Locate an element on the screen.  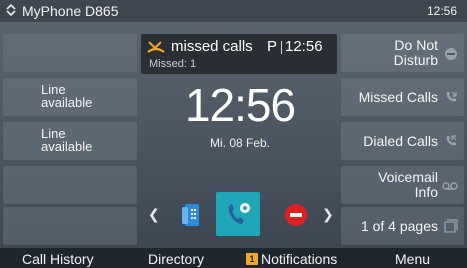
line-key-1: Line available is located at coordinates (70, 97).